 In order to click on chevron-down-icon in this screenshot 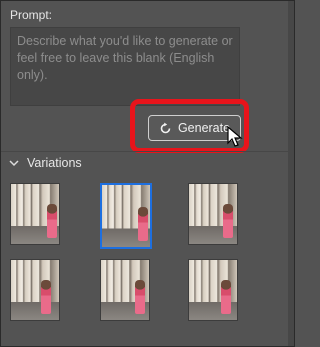, I will do `click(14, 163)`.